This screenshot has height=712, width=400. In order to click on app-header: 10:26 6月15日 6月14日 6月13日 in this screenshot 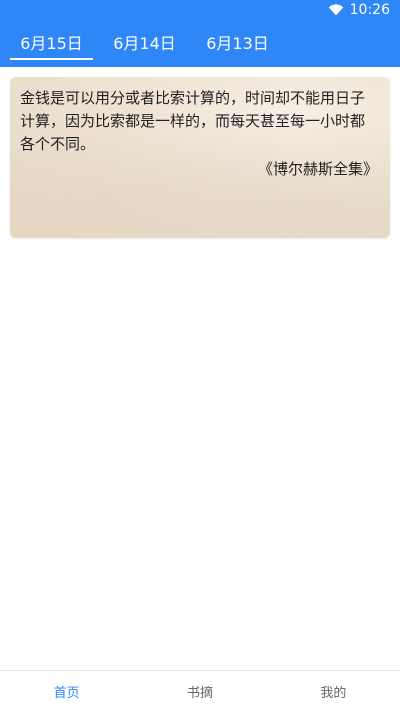, I will do `click(200, 33)`.